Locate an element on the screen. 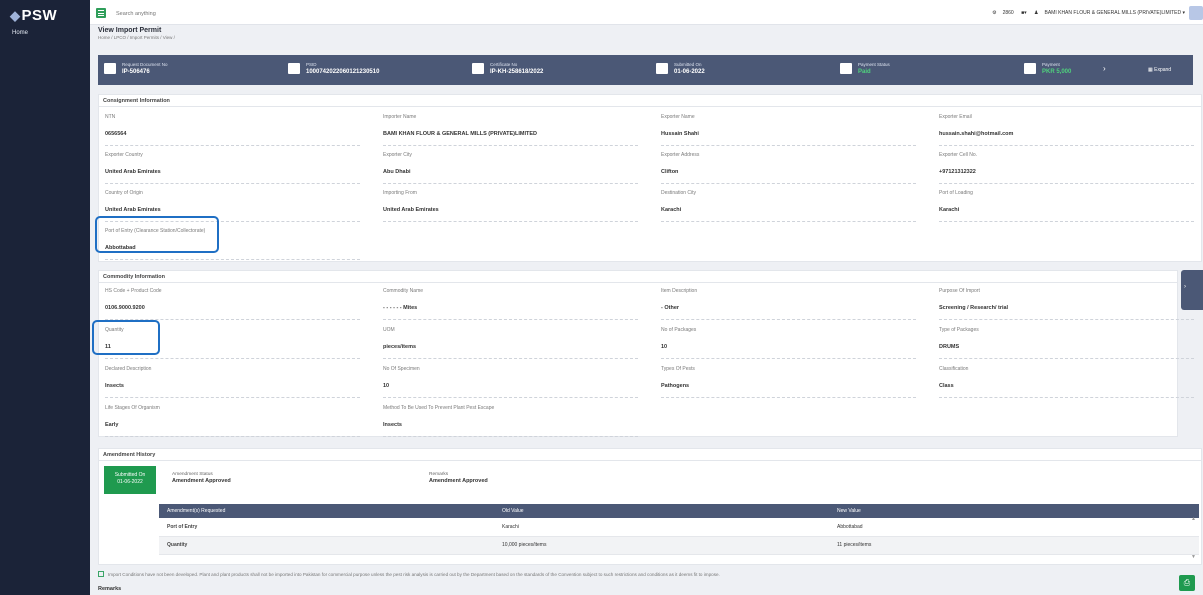 The width and height of the screenshot is (1203, 595). field-no-of-packages: No of Packages 10 is located at coordinates (788, 340).